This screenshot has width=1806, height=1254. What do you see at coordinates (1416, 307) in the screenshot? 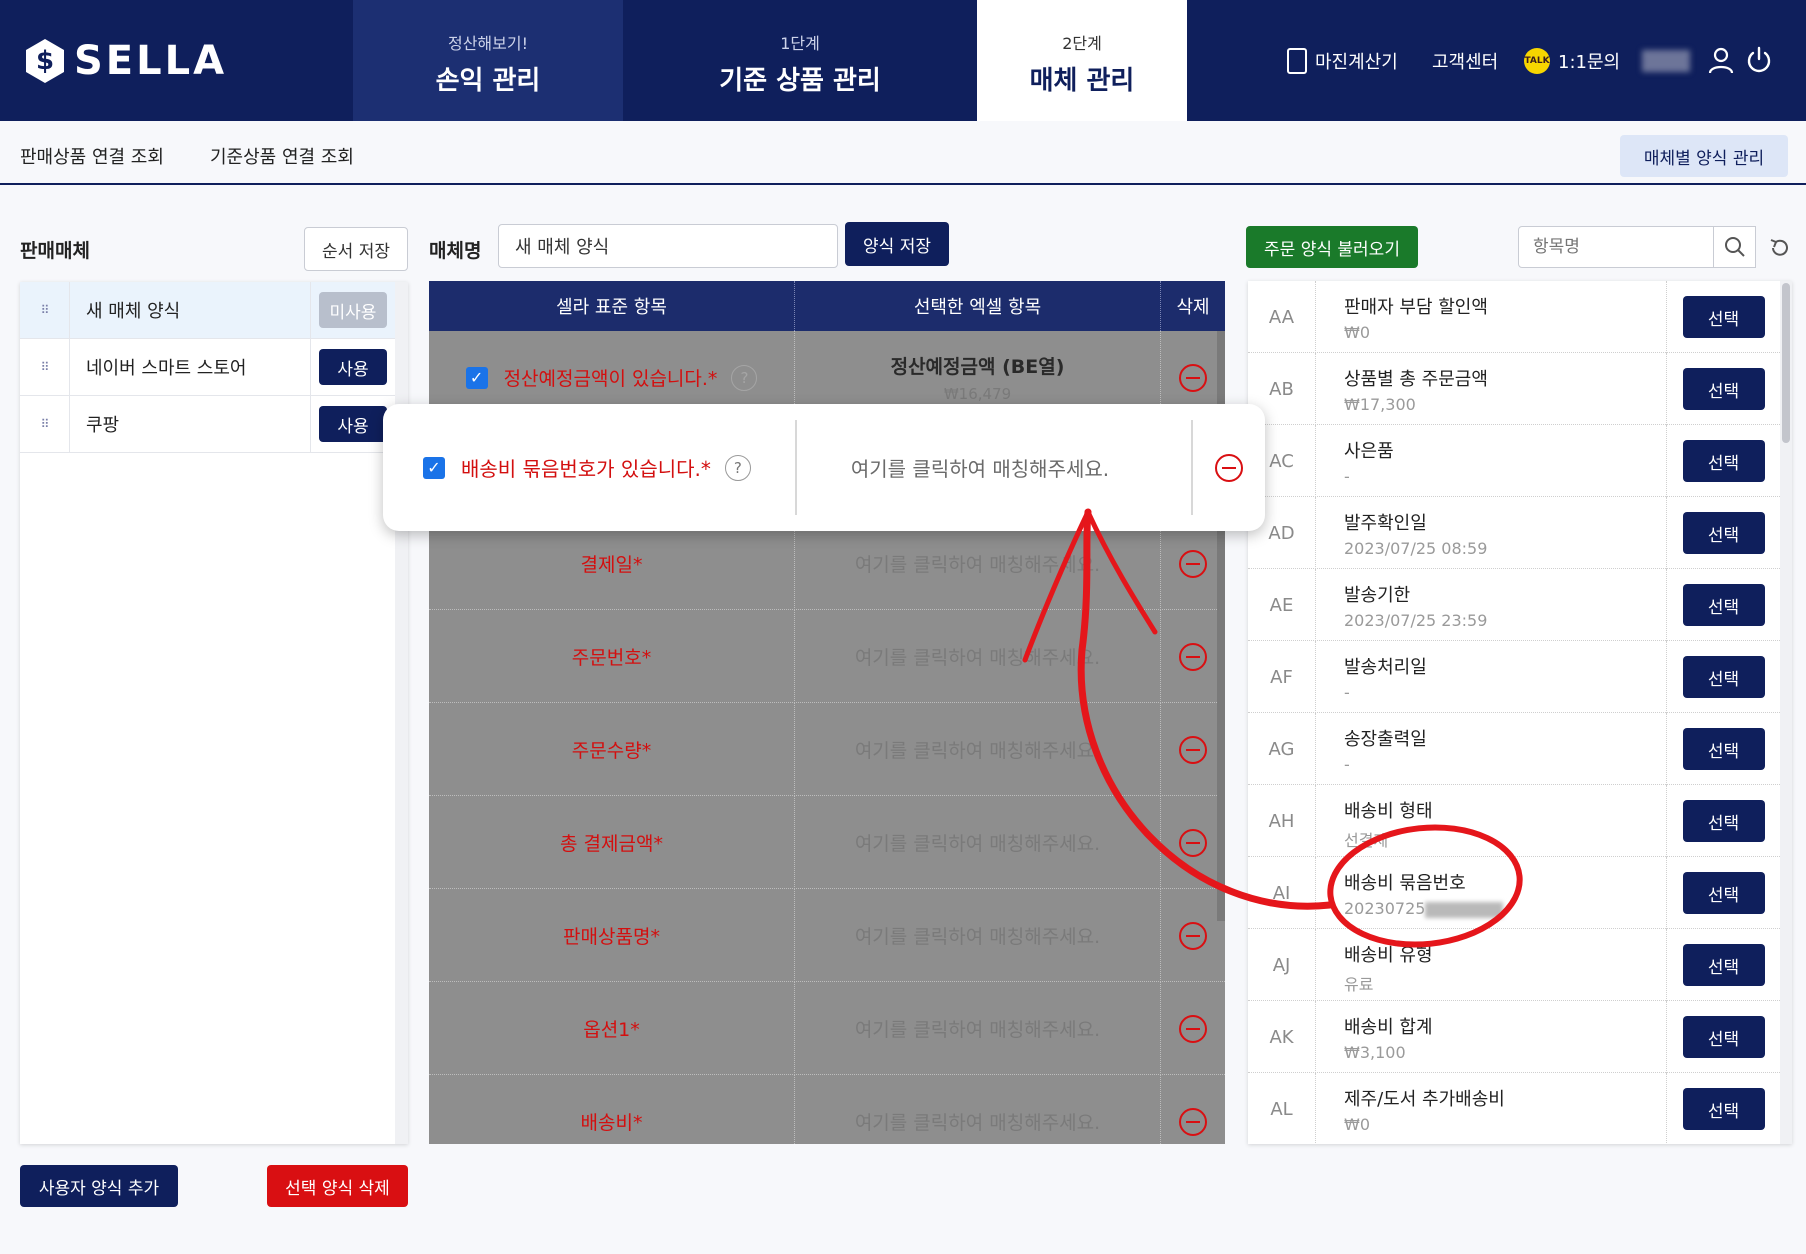
I see `item-name: 판매자 부담 할인액` at bounding box center [1416, 307].